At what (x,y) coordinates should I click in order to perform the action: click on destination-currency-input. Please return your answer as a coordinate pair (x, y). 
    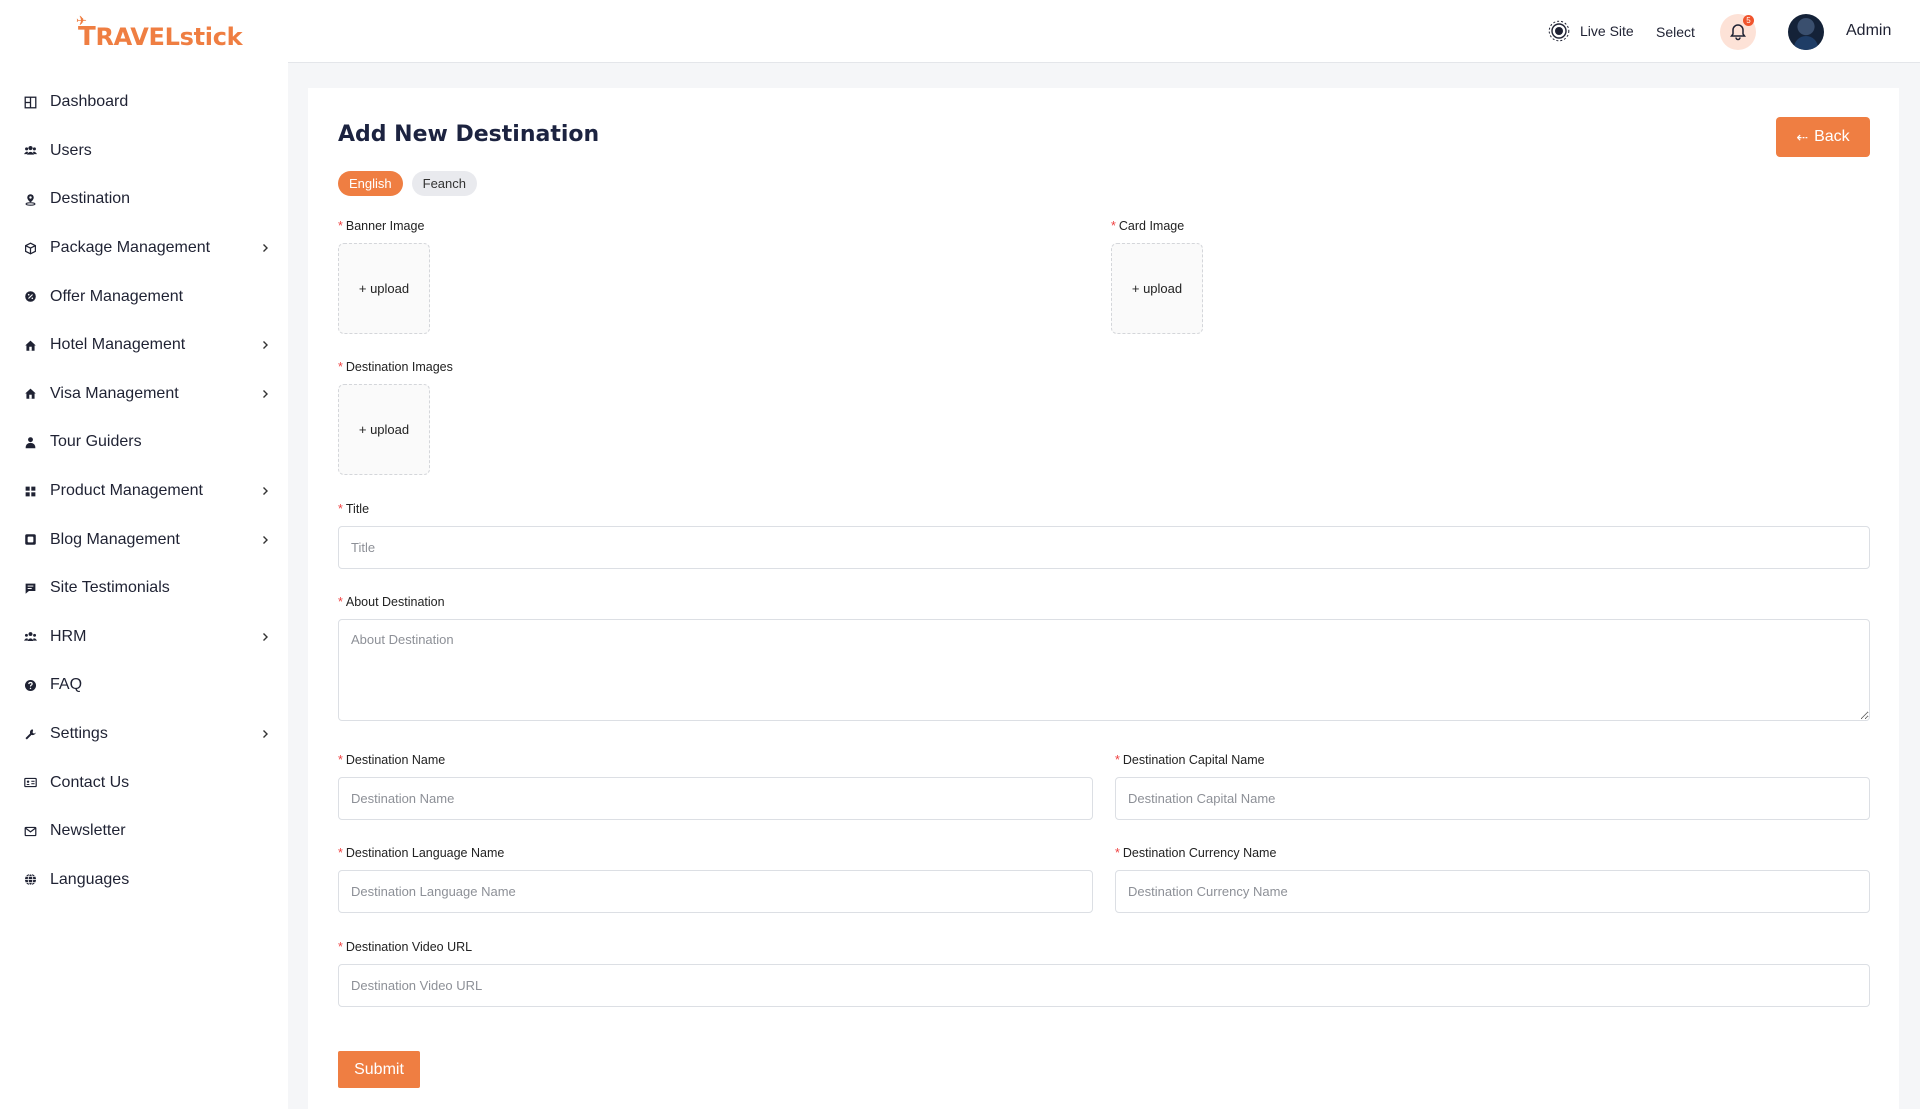
    Looking at the image, I should click on (1492, 891).